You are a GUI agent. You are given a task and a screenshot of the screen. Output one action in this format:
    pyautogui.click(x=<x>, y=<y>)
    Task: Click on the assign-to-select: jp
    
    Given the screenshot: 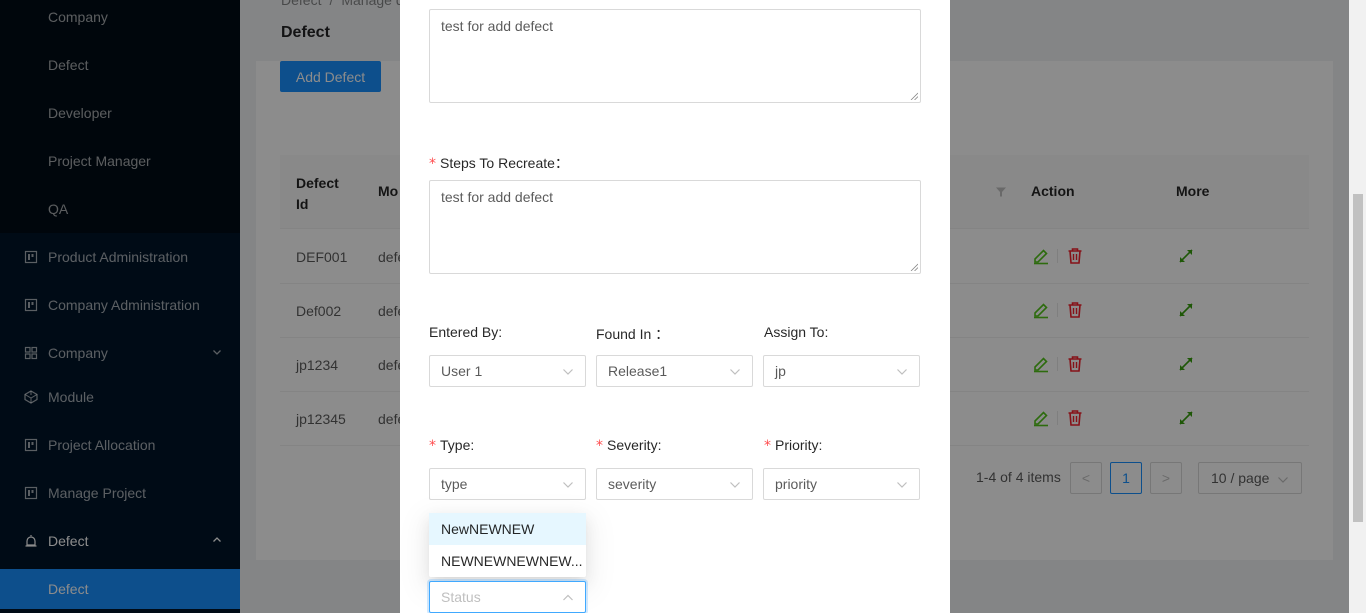 What is the action you would take?
    pyautogui.click(x=841, y=371)
    